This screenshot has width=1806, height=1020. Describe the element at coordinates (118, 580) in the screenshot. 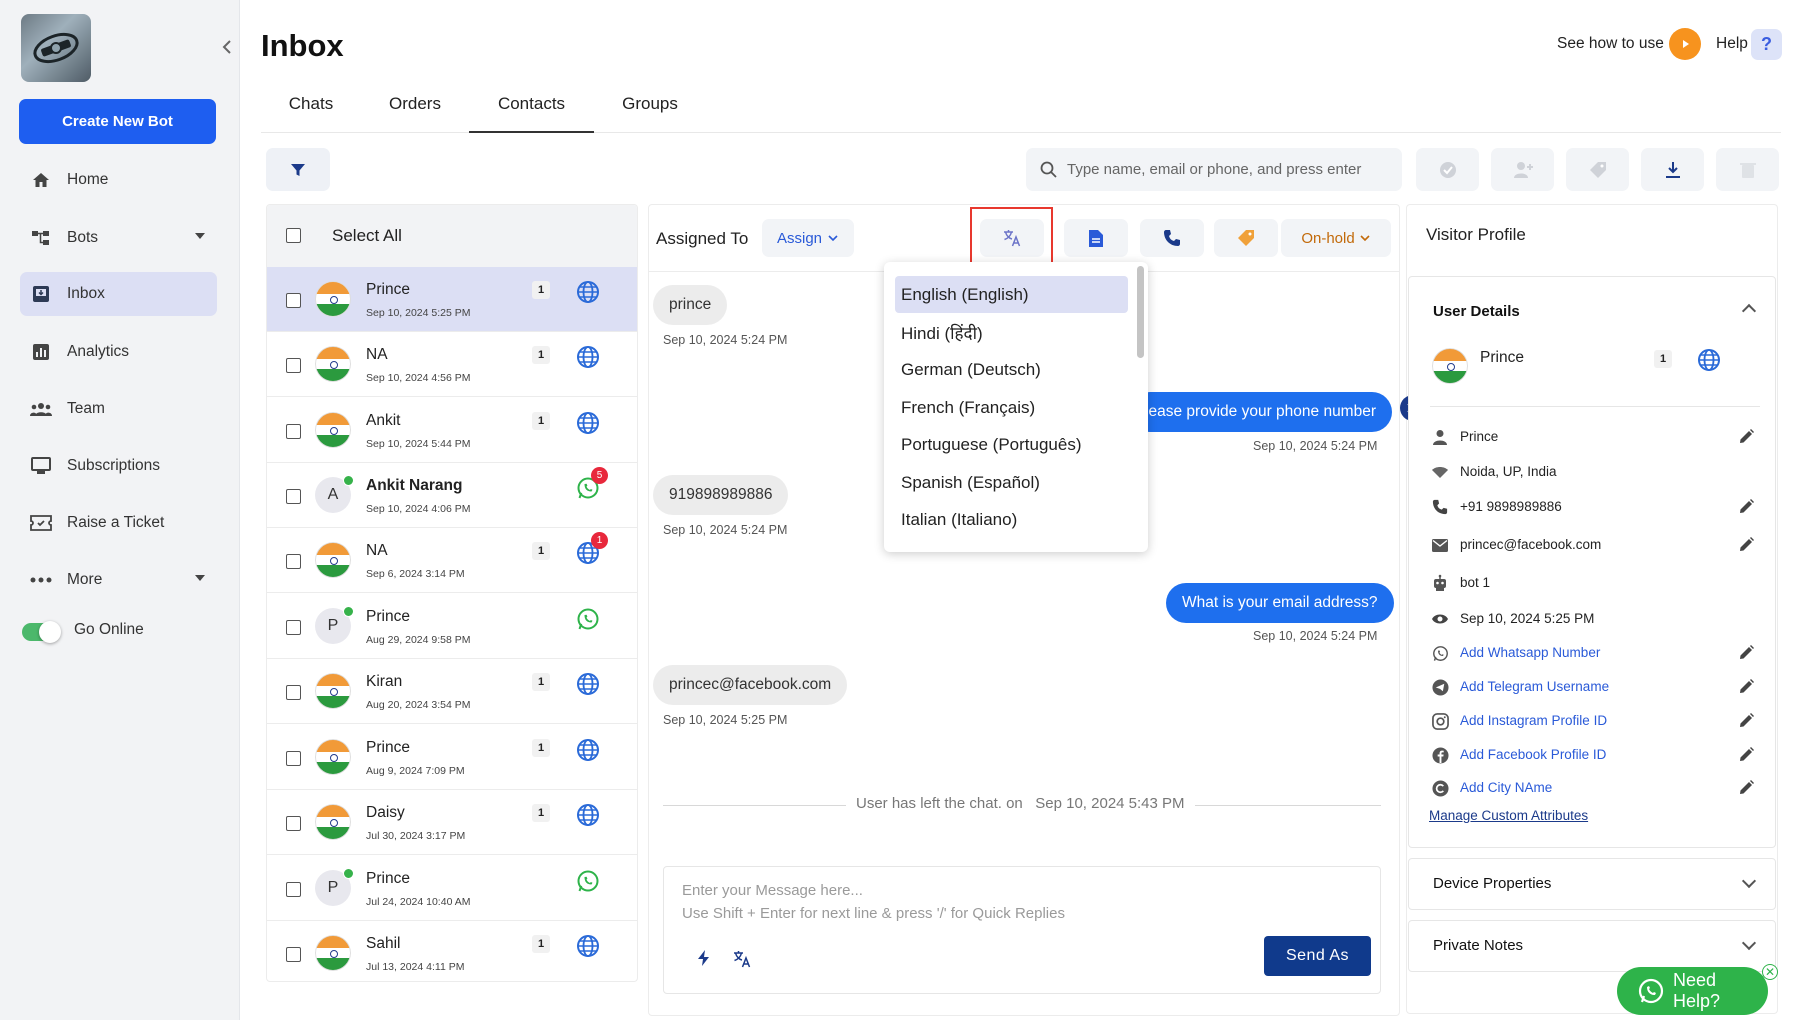

I see `sidebar-item-more: More` at that location.